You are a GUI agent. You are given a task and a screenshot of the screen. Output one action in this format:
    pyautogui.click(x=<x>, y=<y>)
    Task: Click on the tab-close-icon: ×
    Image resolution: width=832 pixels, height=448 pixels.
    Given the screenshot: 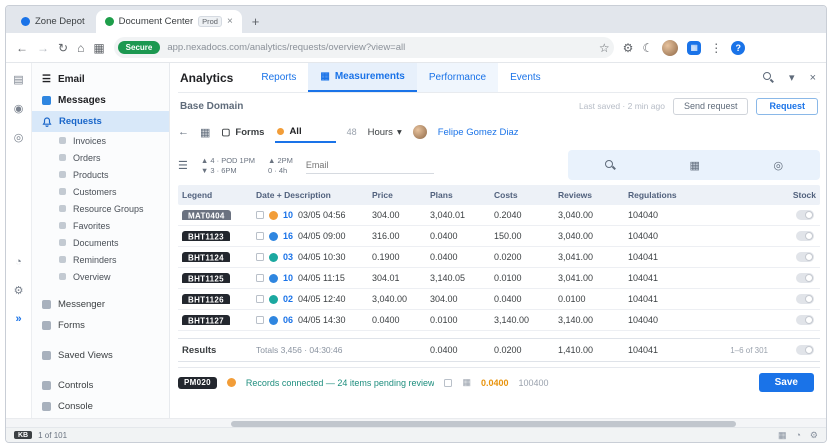 What is the action you would take?
    pyautogui.click(x=230, y=21)
    